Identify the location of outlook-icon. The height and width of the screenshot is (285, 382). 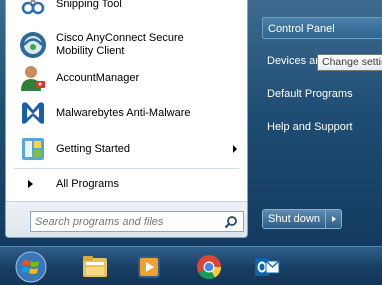
(267, 267).